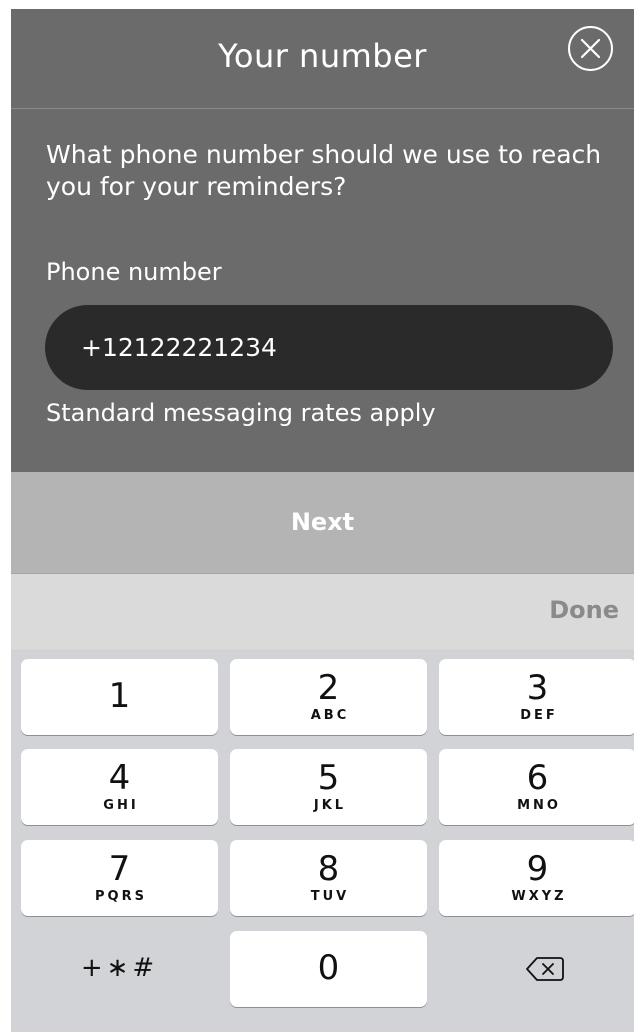 This screenshot has width=634, height=1032. I want to click on key-letters: DEF, so click(539, 715).